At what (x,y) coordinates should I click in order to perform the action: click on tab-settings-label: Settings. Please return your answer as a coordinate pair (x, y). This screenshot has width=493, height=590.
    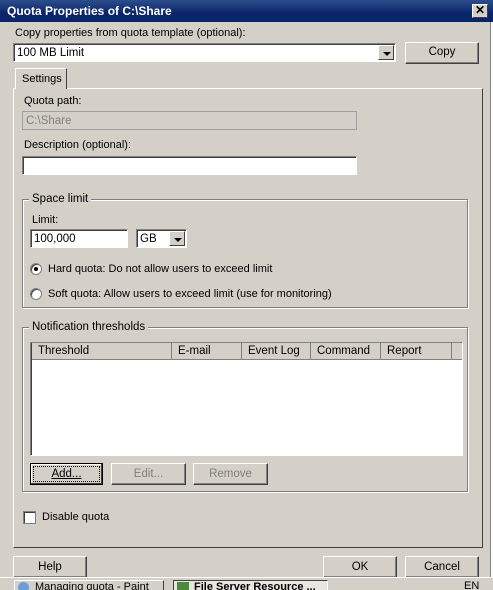
    Looking at the image, I should click on (42, 79).